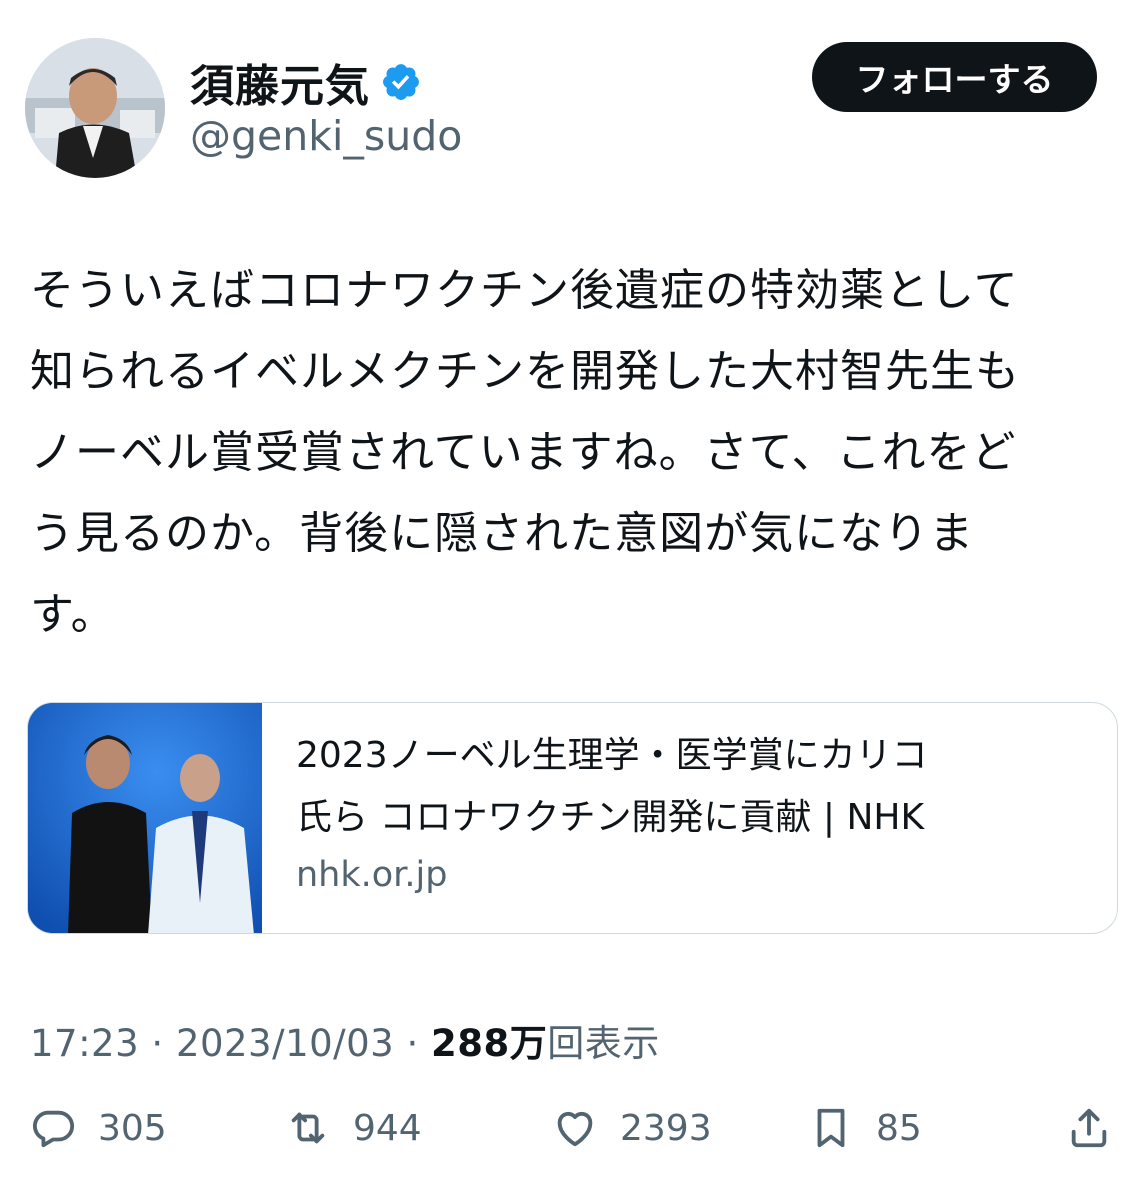 This screenshot has height=1200, width=1147. What do you see at coordinates (285, 1043) in the screenshot?
I see `tweet-date: 2023/10/03` at bounding box center [285, 1043].